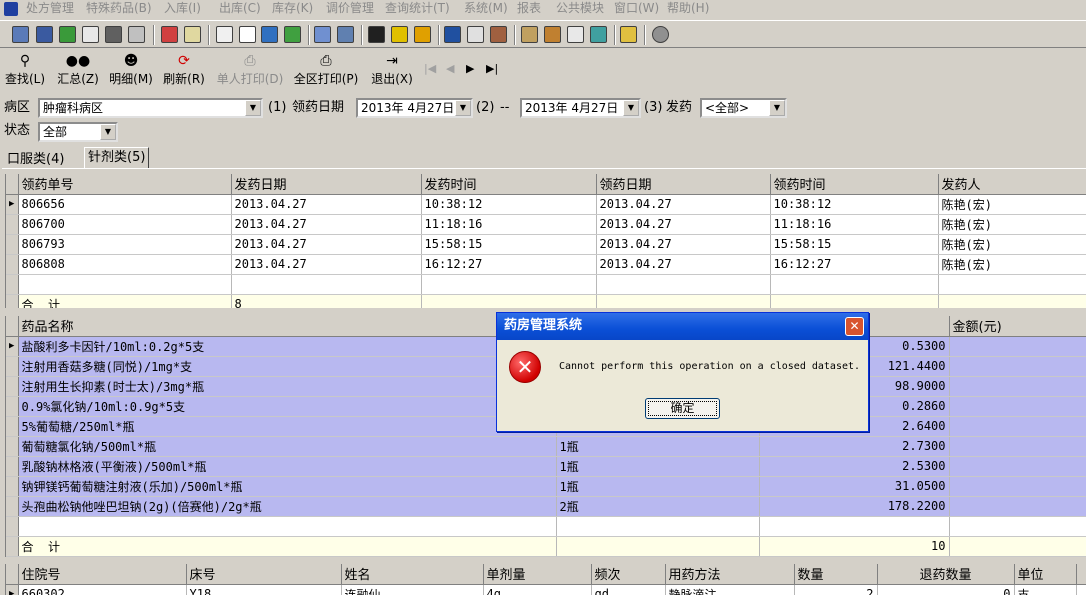 This screenshot has width=1086, height=595. What do you see at coordinates (412, 589) in the screenshot?
I see `table-cell: 连融仙` at bounding box center [412, 589].